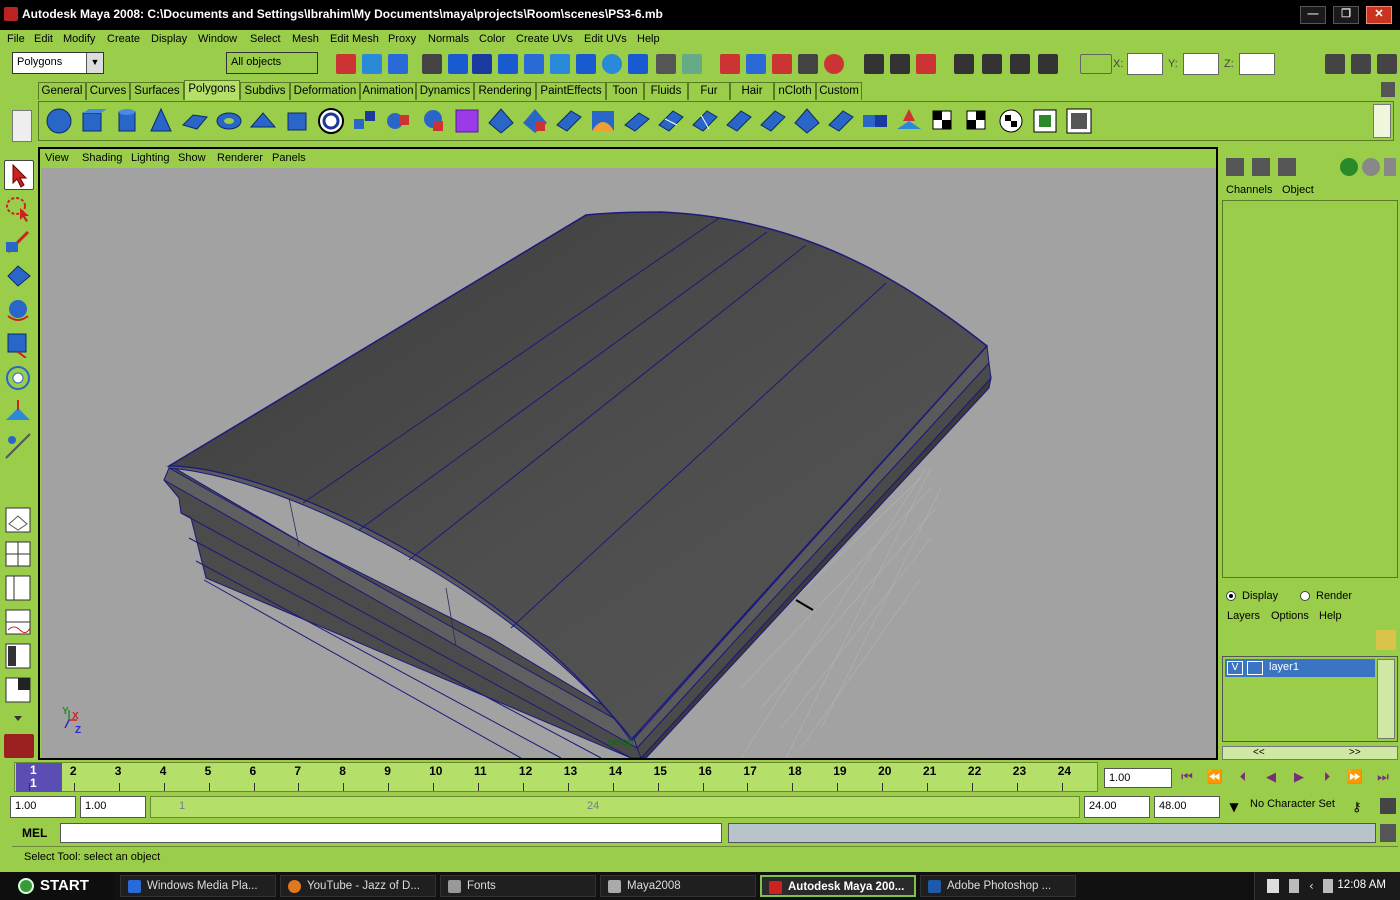 The height and width of the screenshot is (900, 1400). I want to click on snap-grid-icon, so click(730, 64).